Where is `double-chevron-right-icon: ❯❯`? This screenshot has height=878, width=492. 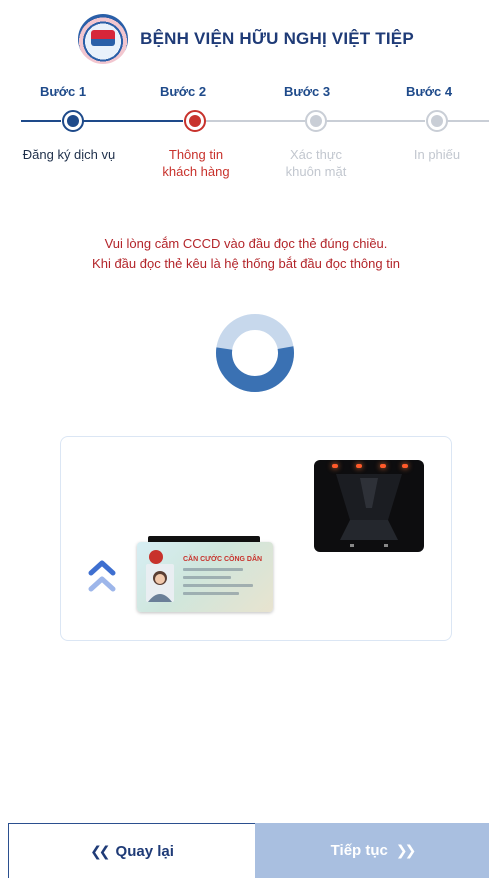
double-chevron-right-icon: ❯❯ is located at coordinates (406, 850).